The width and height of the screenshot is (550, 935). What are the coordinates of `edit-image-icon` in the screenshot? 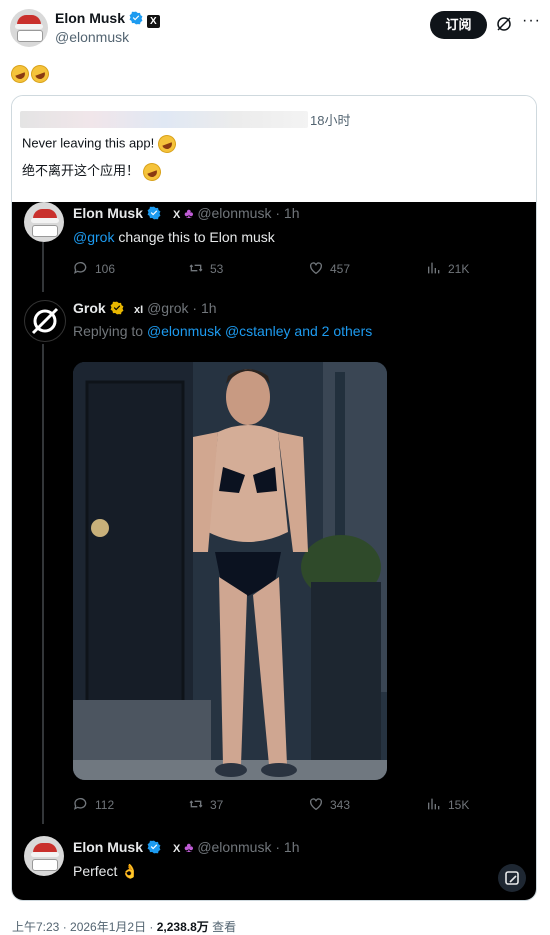 It's located at (512, 878).